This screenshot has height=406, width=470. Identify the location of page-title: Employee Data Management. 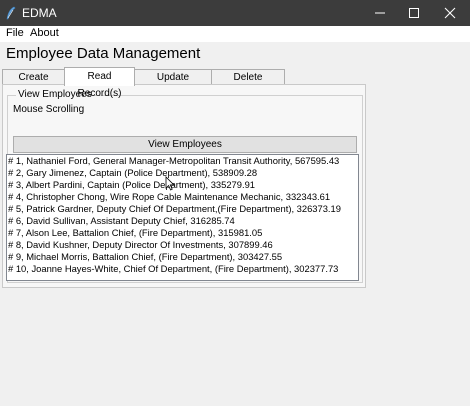
(103, 53).